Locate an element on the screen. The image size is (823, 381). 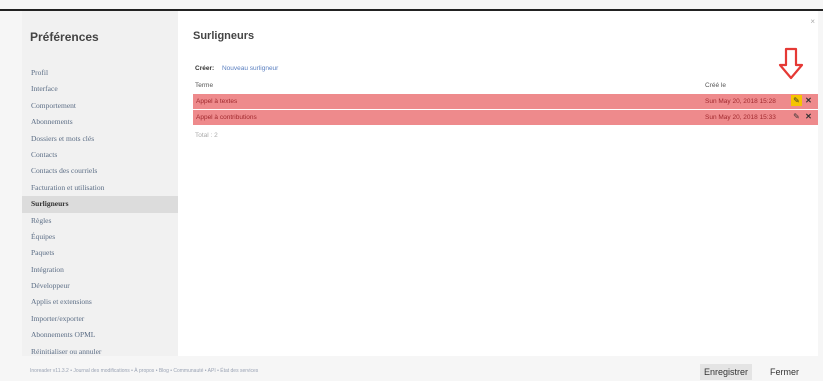
create-label: Créer: is located at coordinates (205, 68).